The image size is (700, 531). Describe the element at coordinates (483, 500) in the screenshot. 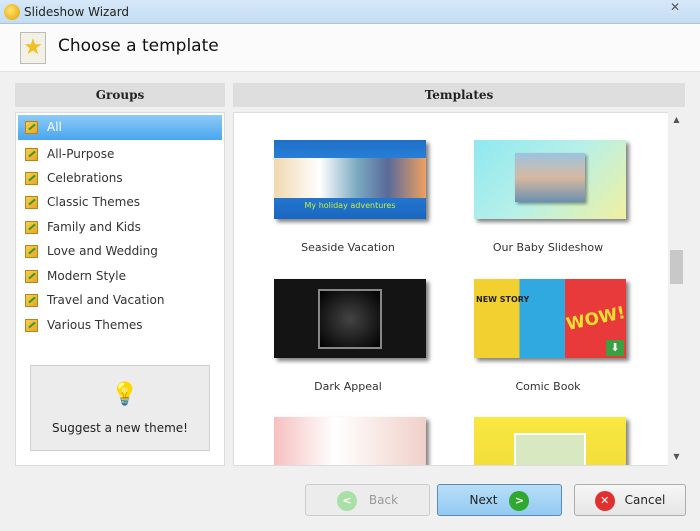

I see `next-label: Next` at that location.